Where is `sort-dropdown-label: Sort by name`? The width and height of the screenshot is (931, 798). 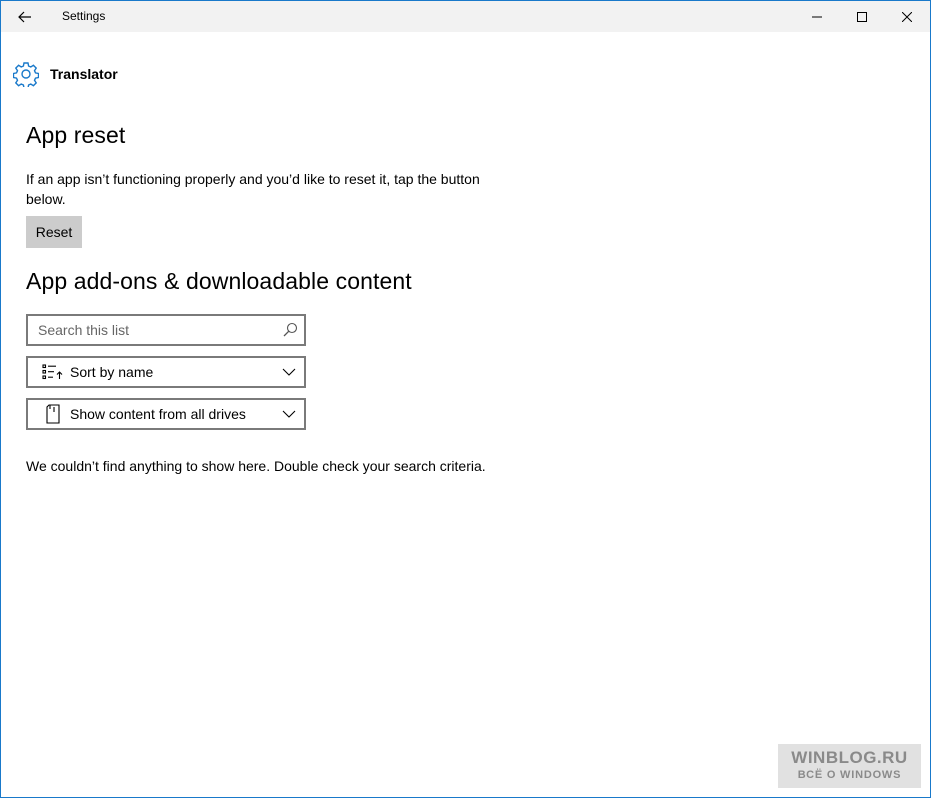
sort-dropdown-label: Sort by name is located at coordinates (112, 372).